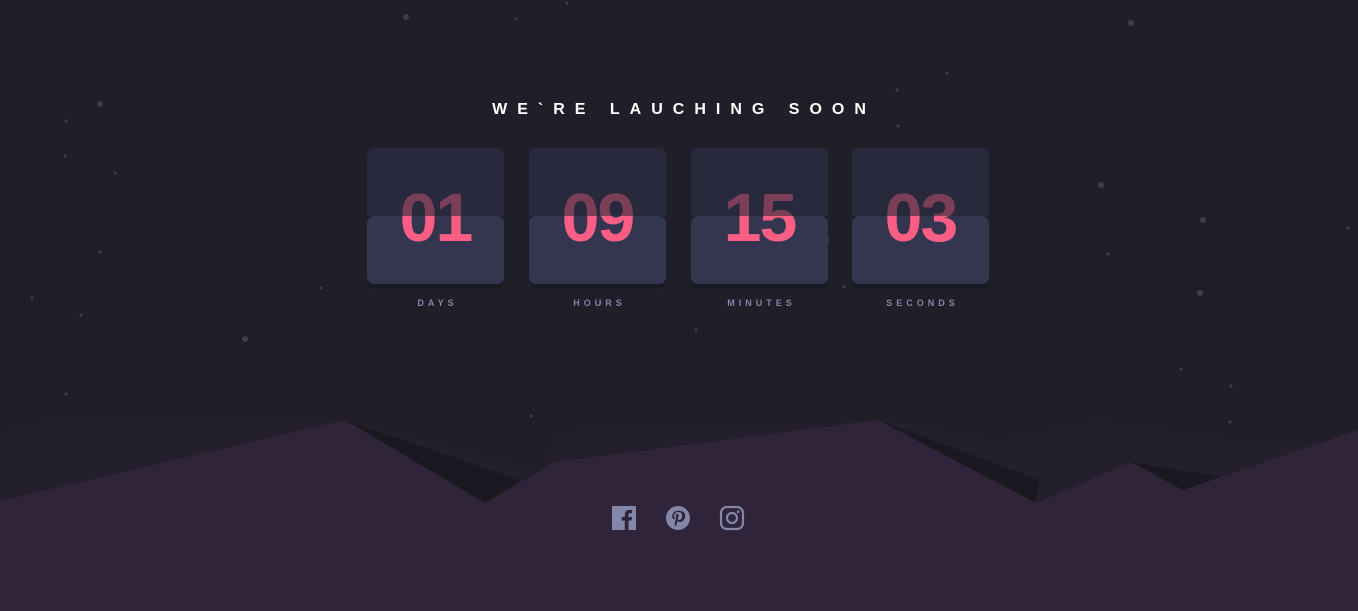  What do you see at coordinates (437, 303) in the screenshot?
I see `days-label: DAYS` at bounding box center [437, 303].